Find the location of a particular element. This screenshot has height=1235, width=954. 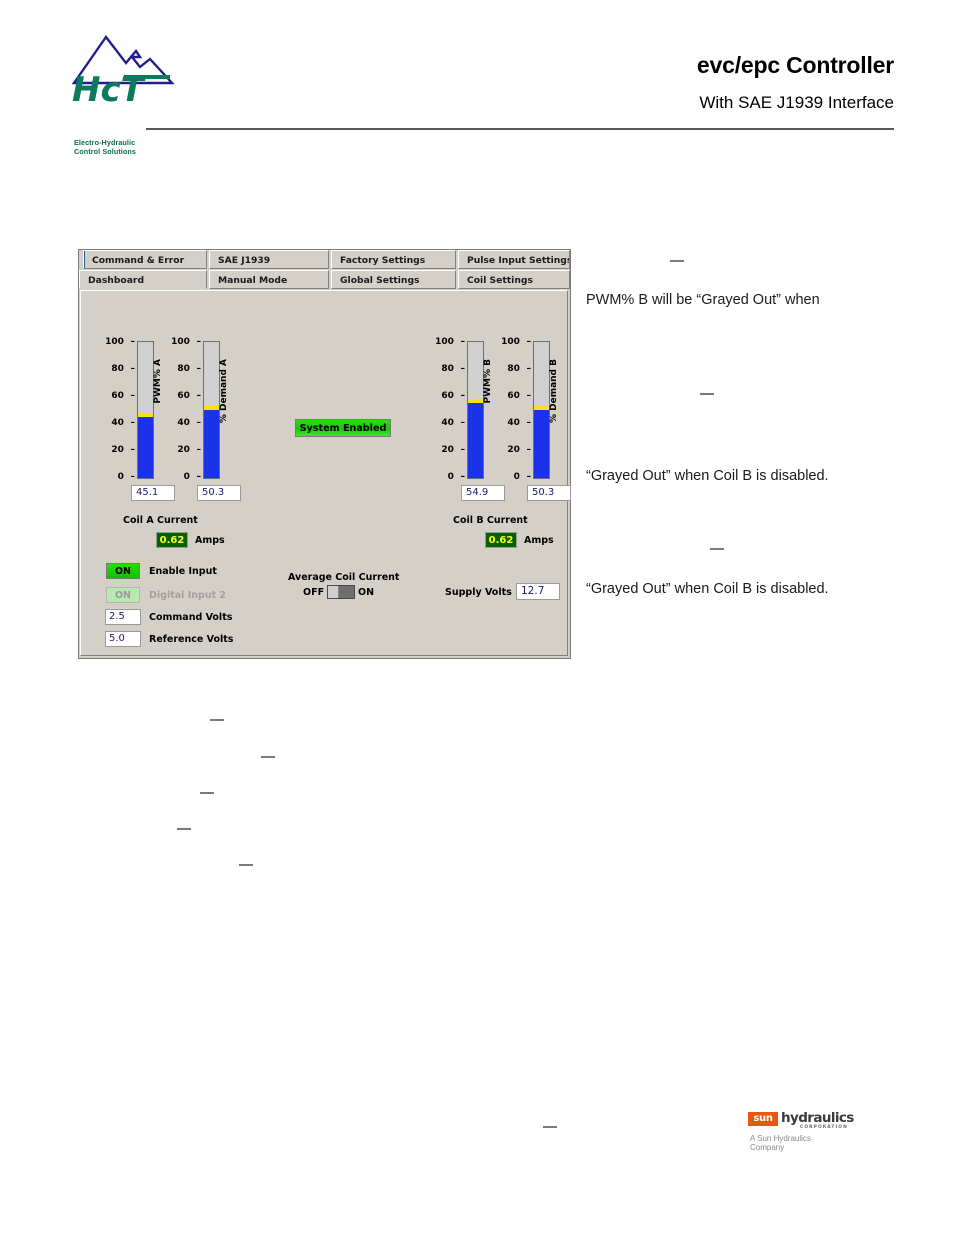

gauge-pwm-a-tube is located at coordinates (145, 410).